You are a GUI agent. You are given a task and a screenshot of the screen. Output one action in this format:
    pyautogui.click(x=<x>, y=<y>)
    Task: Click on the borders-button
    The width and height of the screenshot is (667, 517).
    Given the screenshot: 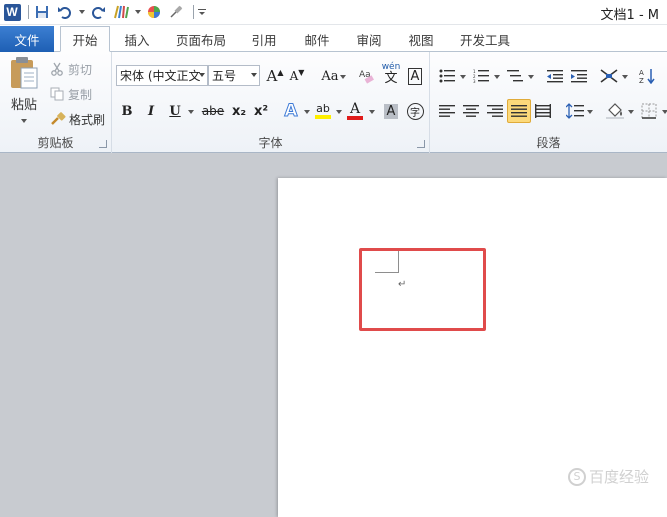 What is the action you would take?
    pyautogui.click(x=649, y=111)
    